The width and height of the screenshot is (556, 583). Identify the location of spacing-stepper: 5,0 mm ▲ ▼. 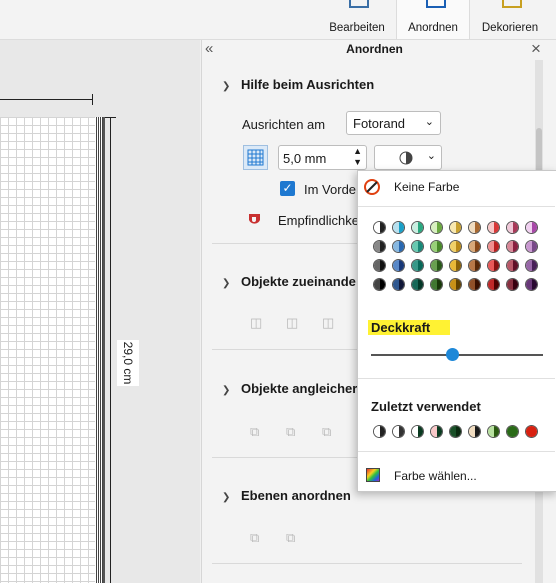
(322, 157).